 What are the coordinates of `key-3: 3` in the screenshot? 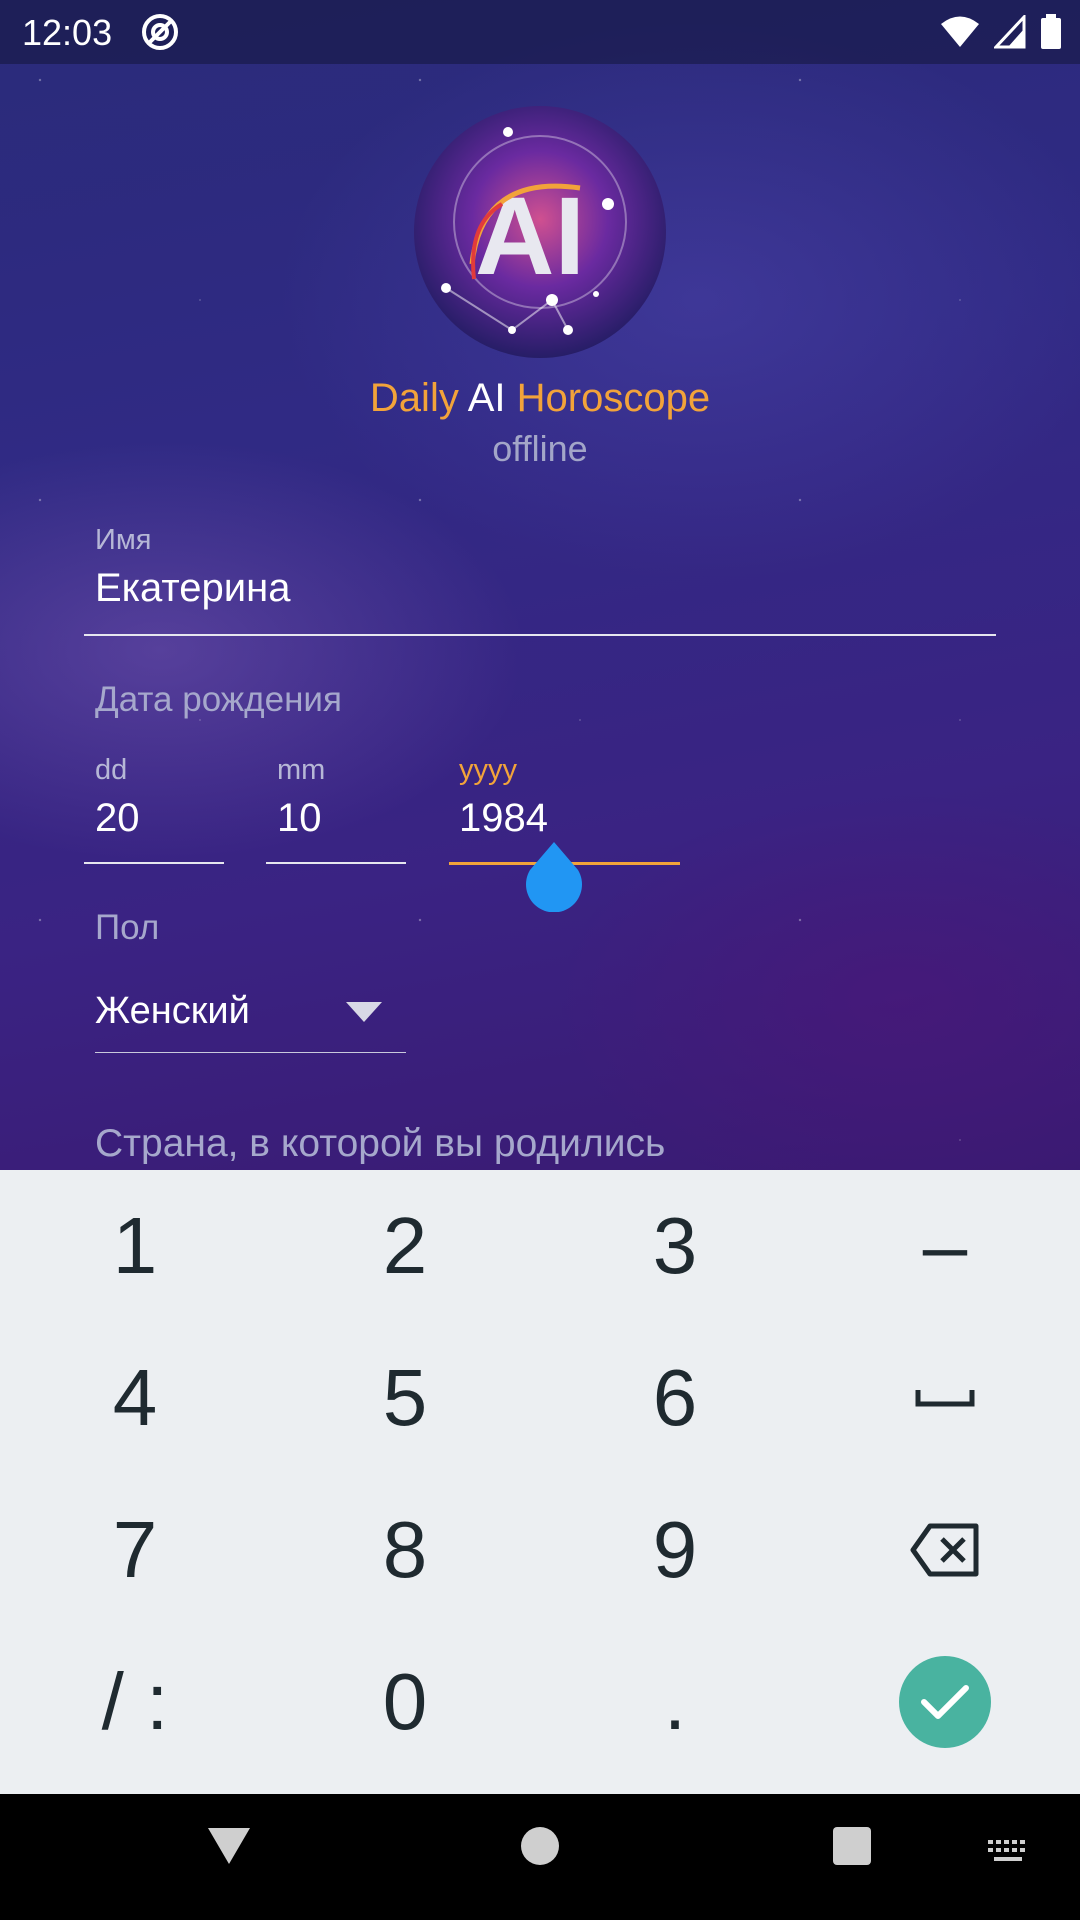 It's located at (675, 1246).